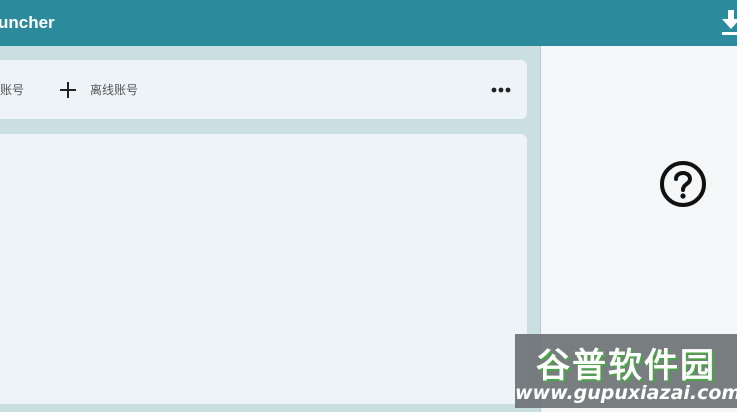 Image resolution: width=737 pixels, height=412 pixels. I want to click on account-tab: 账号, so click(12, 89).